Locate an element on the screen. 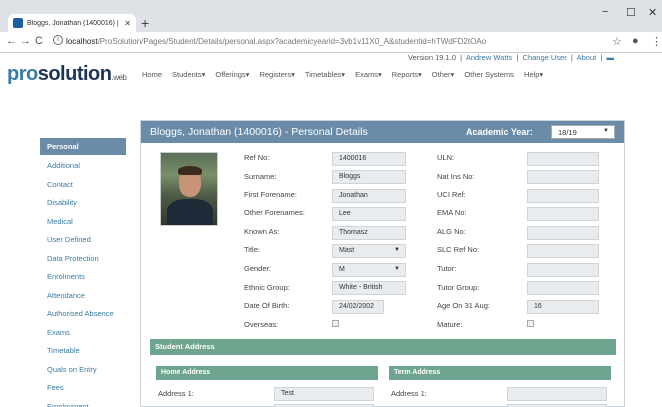 The width and height of the screenshot is (662, 407). sidebar-item-disability: Disability is located at coordinates (83, 203).